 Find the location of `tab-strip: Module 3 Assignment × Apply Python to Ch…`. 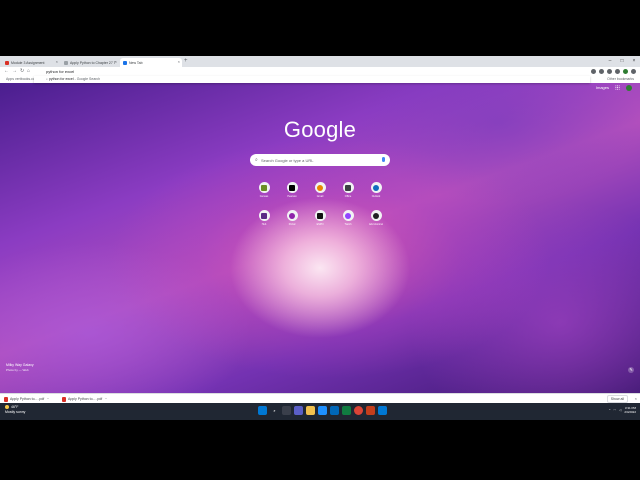

tab-strip: Module 3 Assignment × Apply Python to Ch… is located at coordinates (320, 61).